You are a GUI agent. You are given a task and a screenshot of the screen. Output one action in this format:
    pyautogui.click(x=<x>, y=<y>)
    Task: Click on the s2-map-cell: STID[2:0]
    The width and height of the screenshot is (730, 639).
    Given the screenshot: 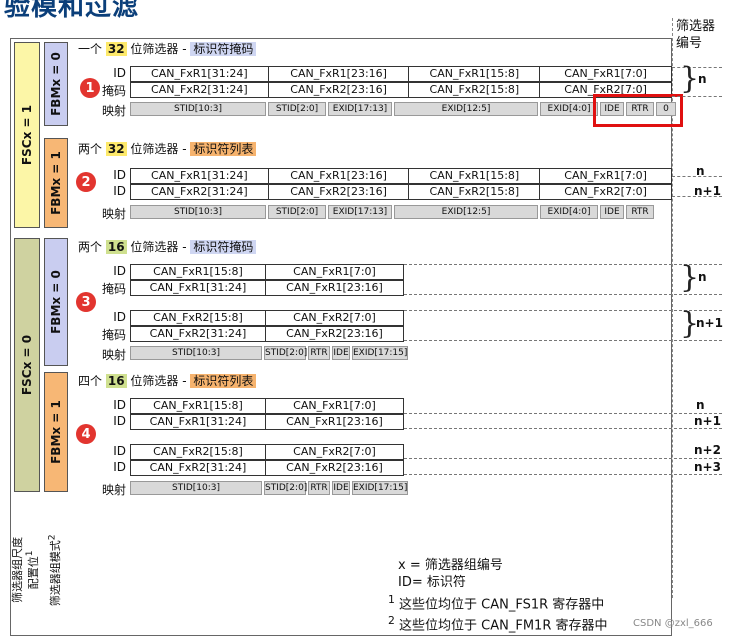 What is the action you would take?
    pyautogui.click(x=297, y=212)
    